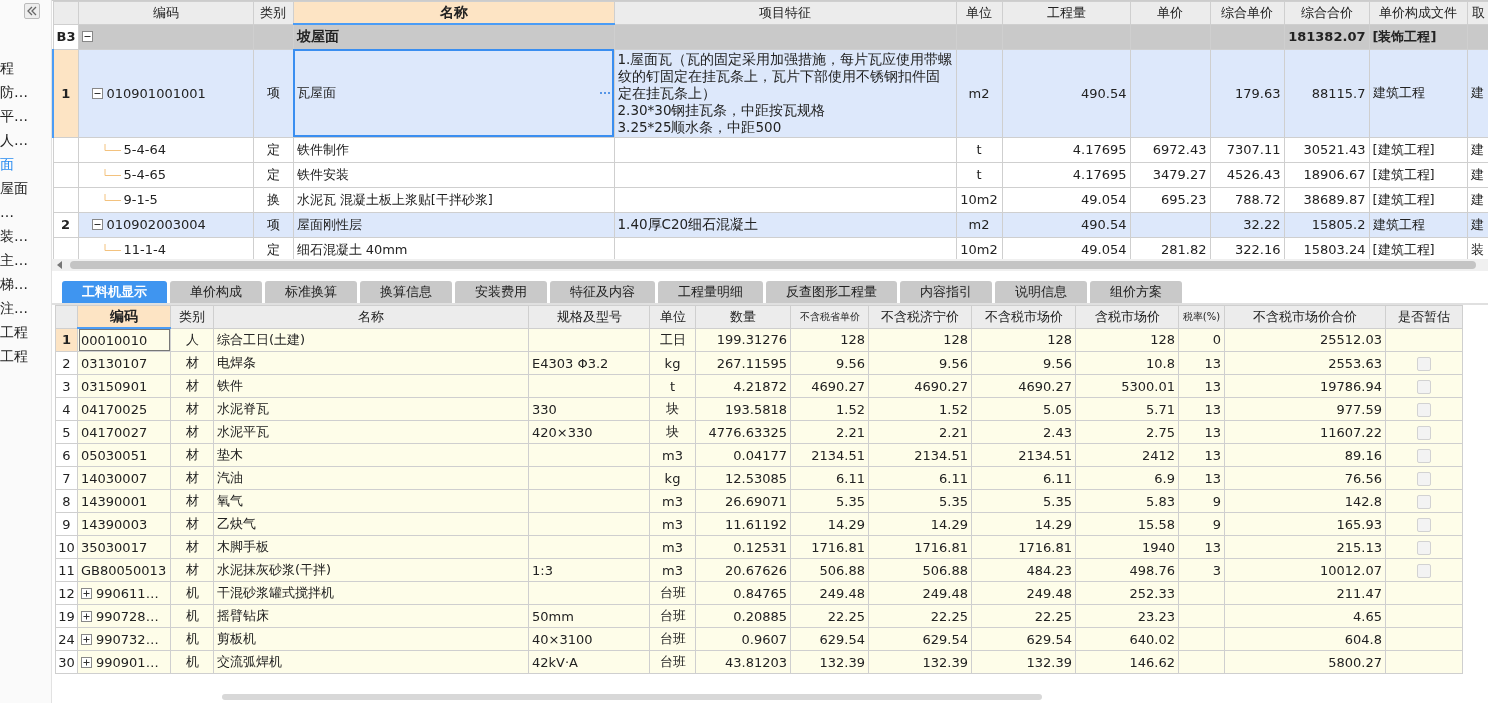 The image size is (1488, 703). Describe the element at coordinates (589, 363) in the screenshot. I see `table-cell: E4303 Φ3.2` at that location.